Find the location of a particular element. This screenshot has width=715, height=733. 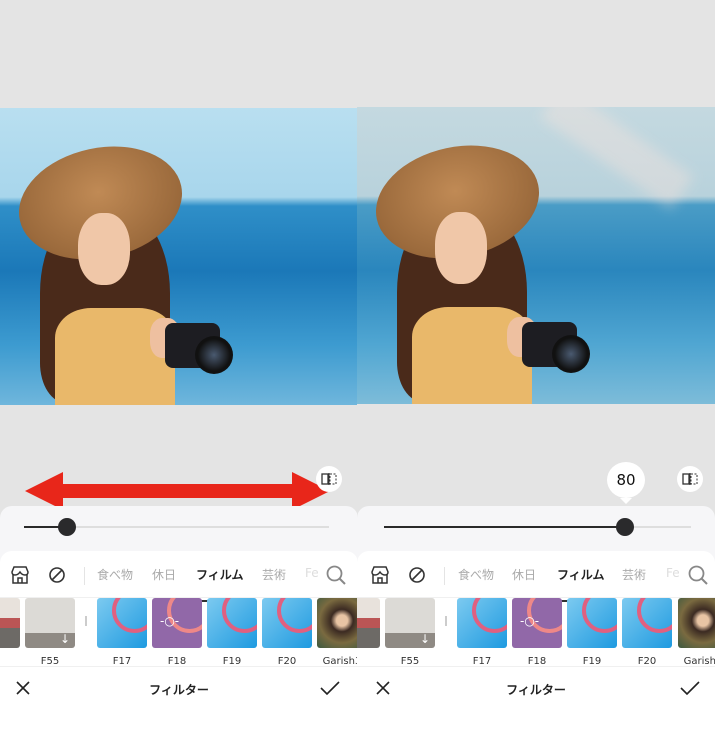

red-double-arrow-annotation is located at coordinates (177, 491).